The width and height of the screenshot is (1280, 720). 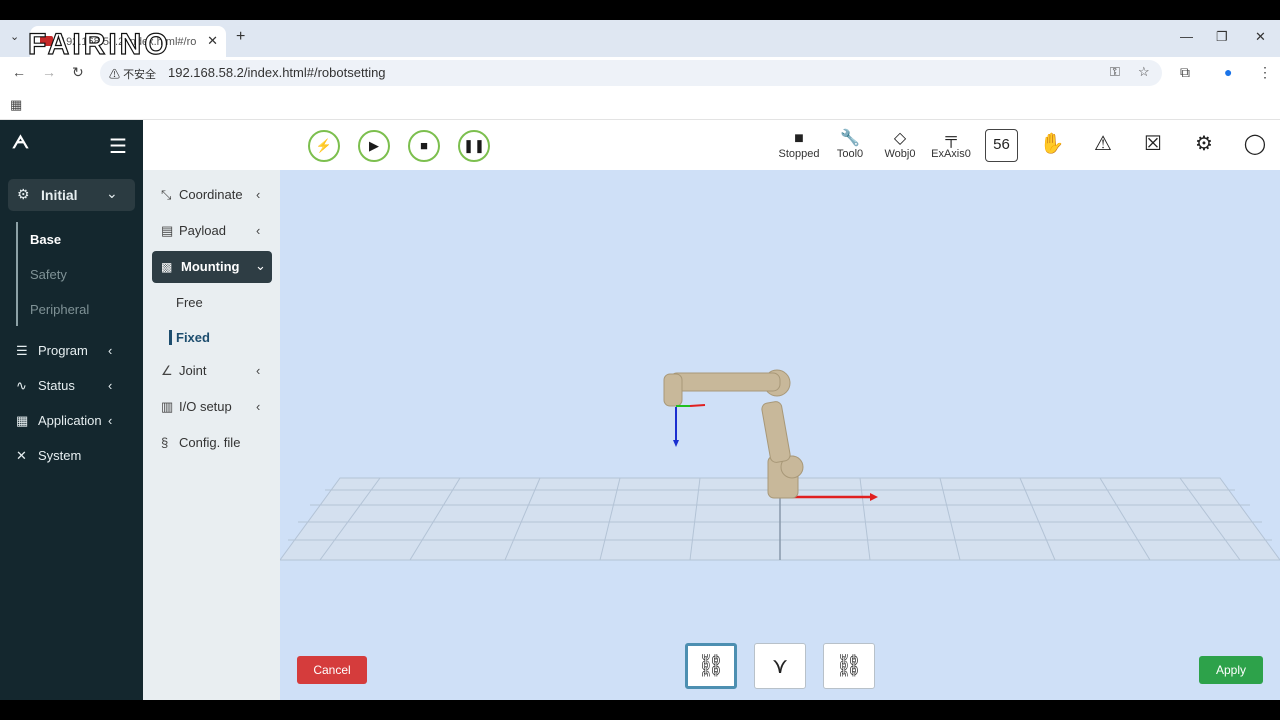 I want to click on letterbox-bottom, so click(x=640, y=710).